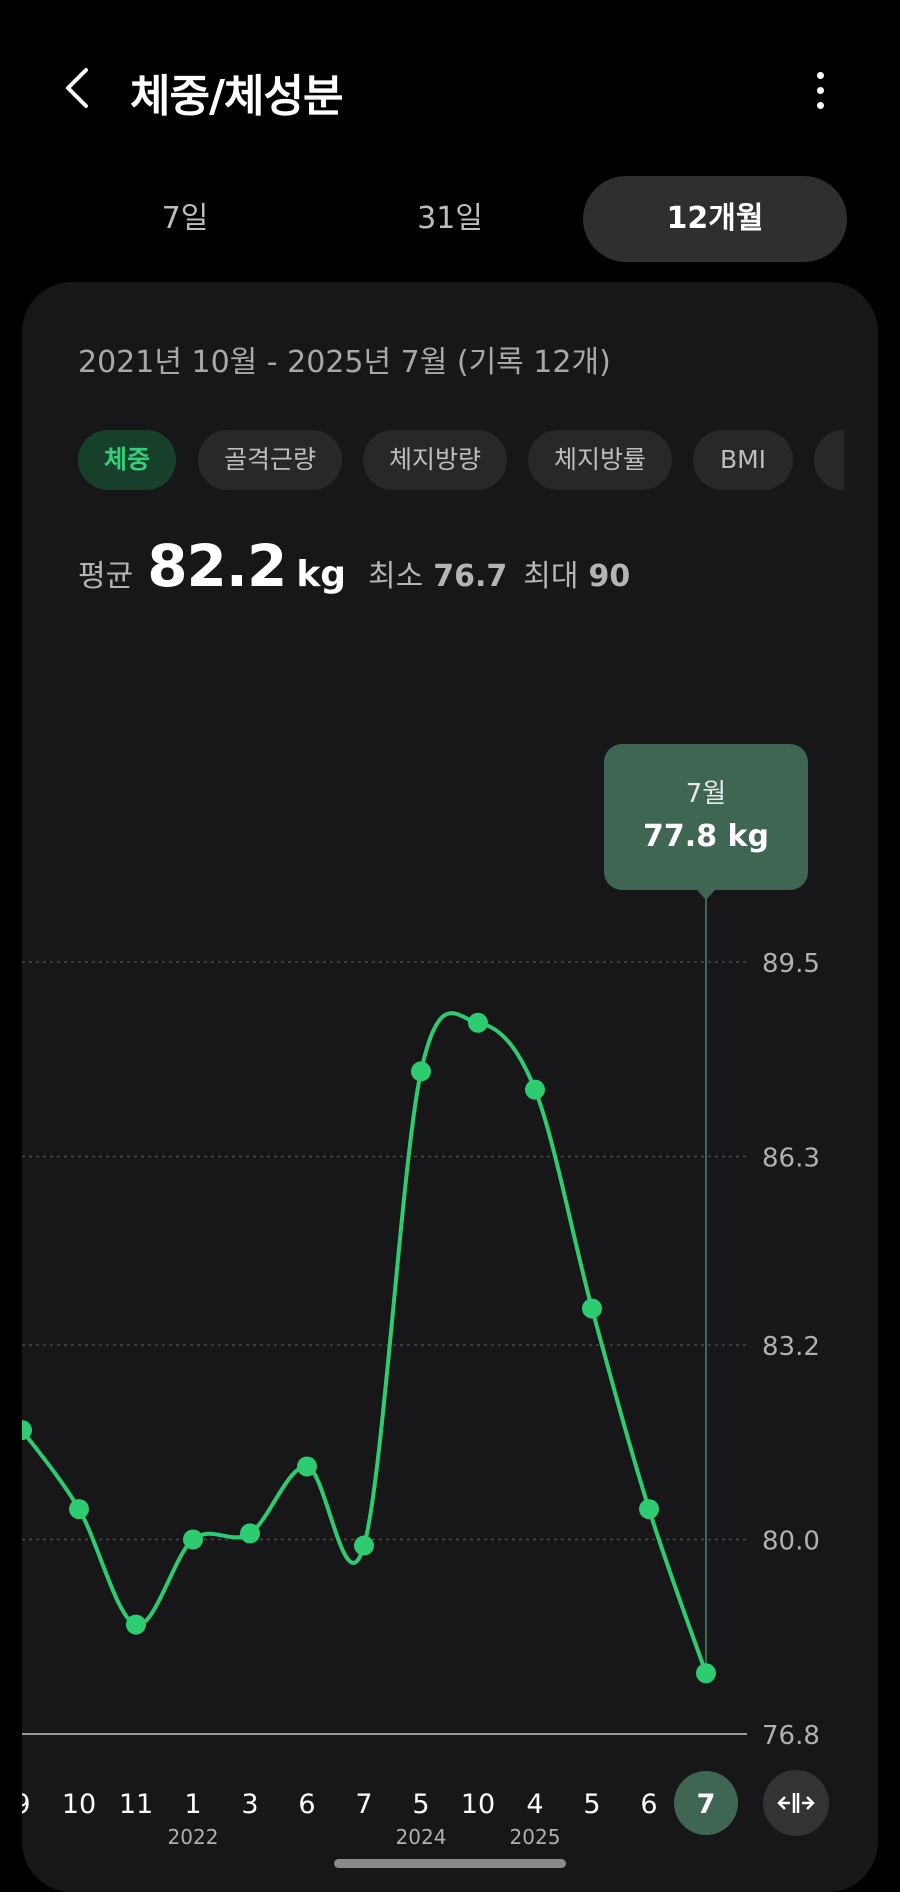  What do you see at coordinates (791, 1541) in the screenshot?
I see `y-tick-label: 80.0` at bounding box center [791, 1541].